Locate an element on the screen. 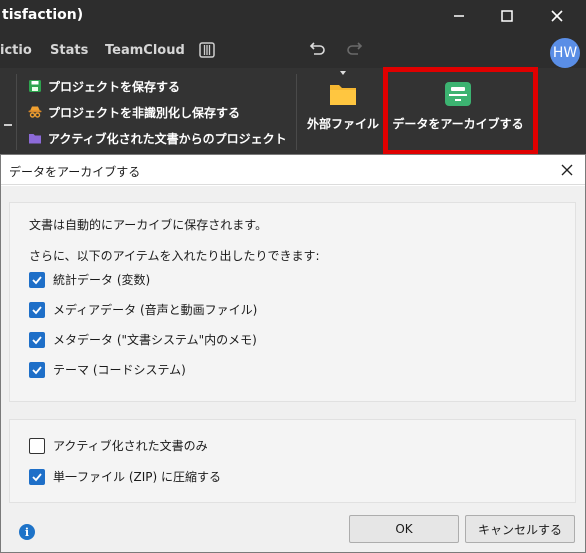 The height and width of the screenshot is (553, 586). close-window-button is located at coordinates (557, 16).